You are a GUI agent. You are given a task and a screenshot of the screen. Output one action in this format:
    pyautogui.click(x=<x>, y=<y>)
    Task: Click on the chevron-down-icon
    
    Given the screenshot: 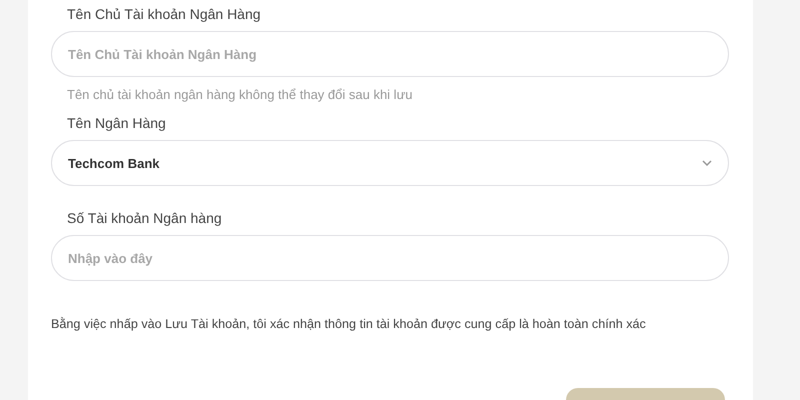 What is the action you would take?
    pyautogui.click(x=707, y=163)
    